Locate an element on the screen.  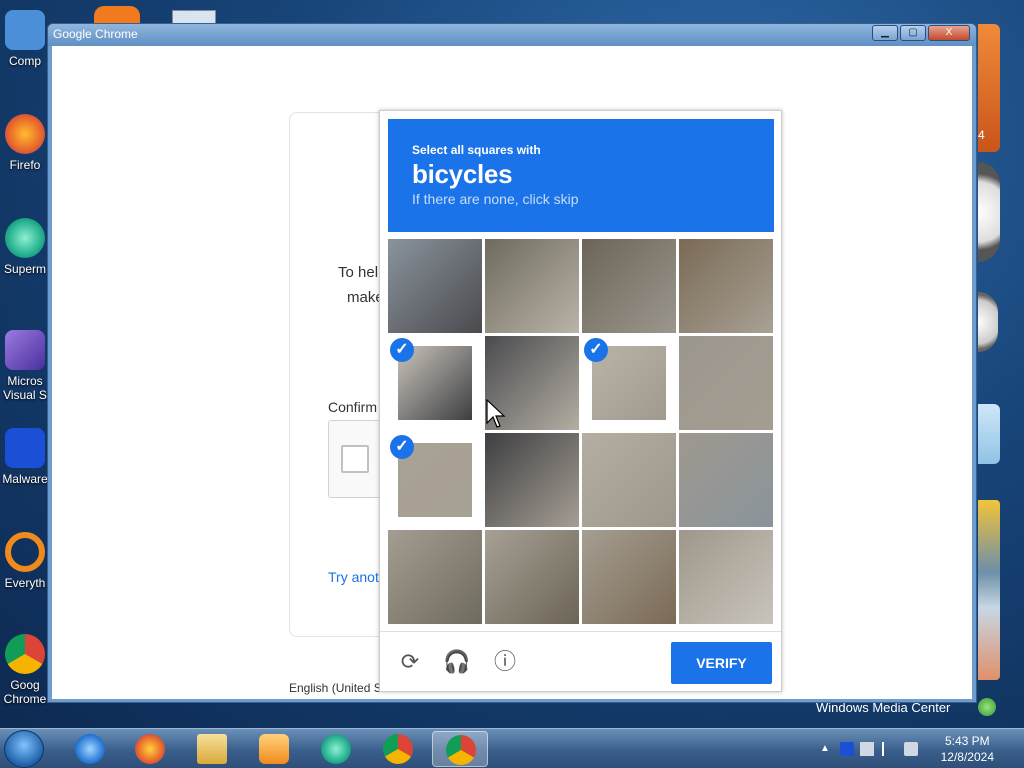
desktop-icon-label: Micros Visual S is located at coordinates (25, 388).